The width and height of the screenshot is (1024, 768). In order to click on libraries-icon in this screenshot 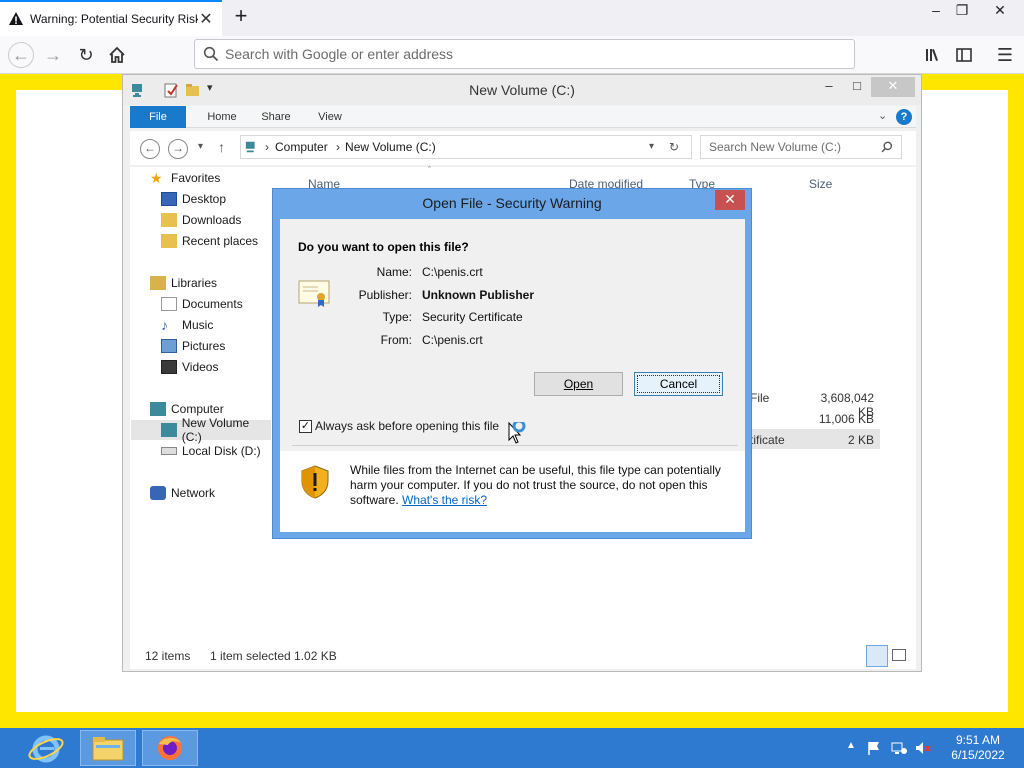, I will do `click(158, 283)`.